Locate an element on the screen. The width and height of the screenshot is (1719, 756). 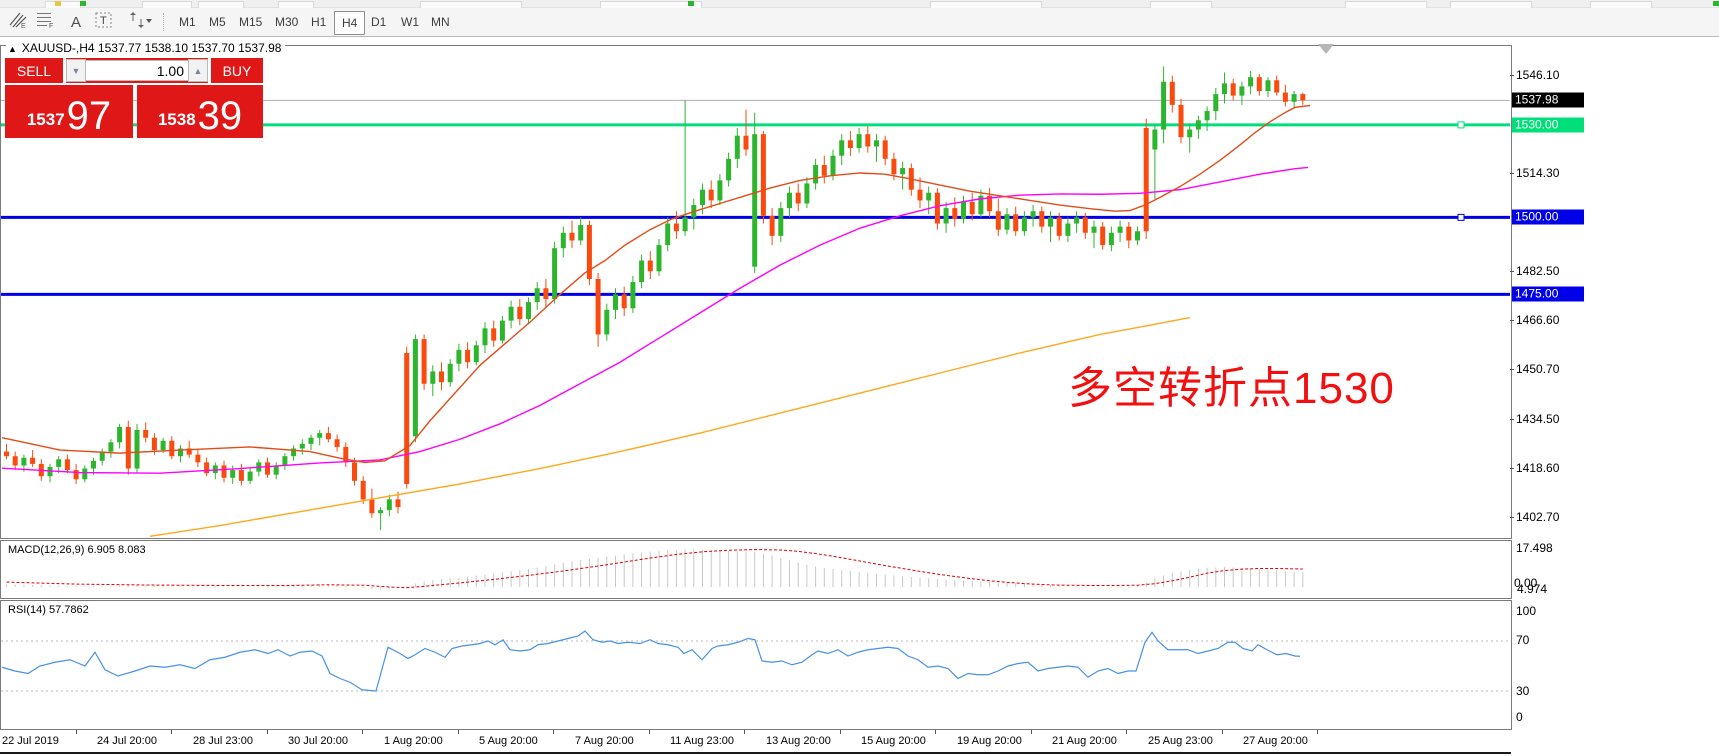
x-axis-label: 5 Aug 20:00 is located at coordinates (508, 741).